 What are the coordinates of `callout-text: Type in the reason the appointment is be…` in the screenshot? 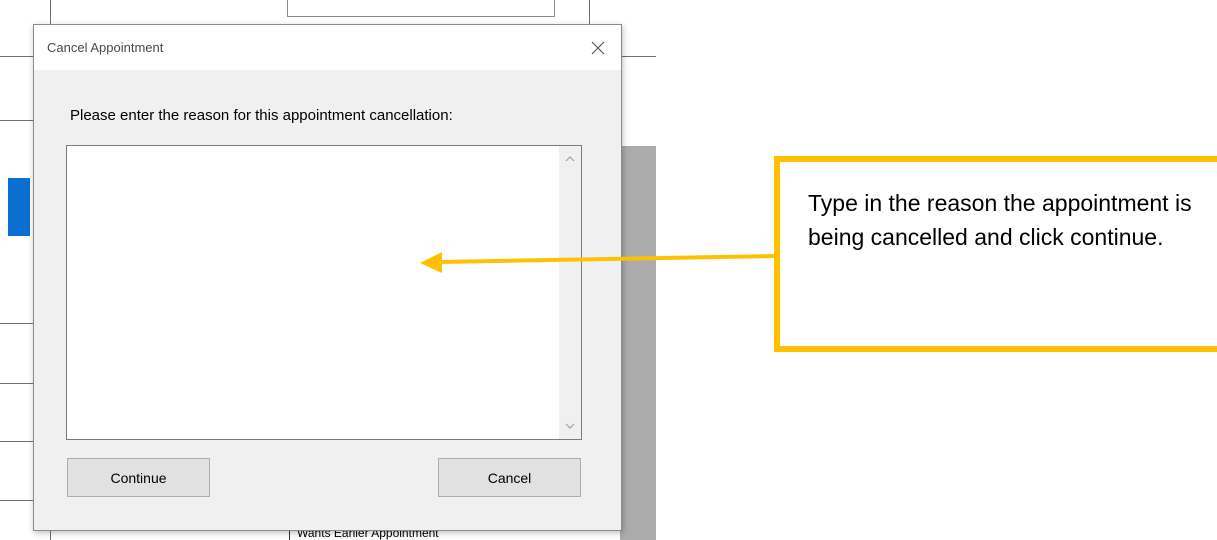 It's located at (1000, 220).